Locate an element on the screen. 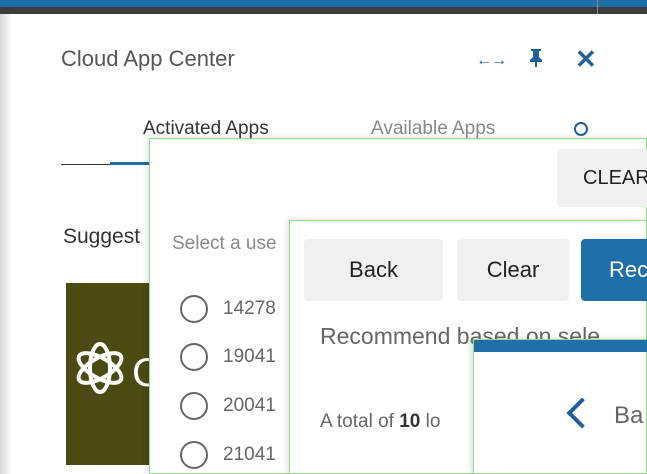 The width and height of the screenshot is (647, 474). pin-icon is located at coordinates (536, 60).